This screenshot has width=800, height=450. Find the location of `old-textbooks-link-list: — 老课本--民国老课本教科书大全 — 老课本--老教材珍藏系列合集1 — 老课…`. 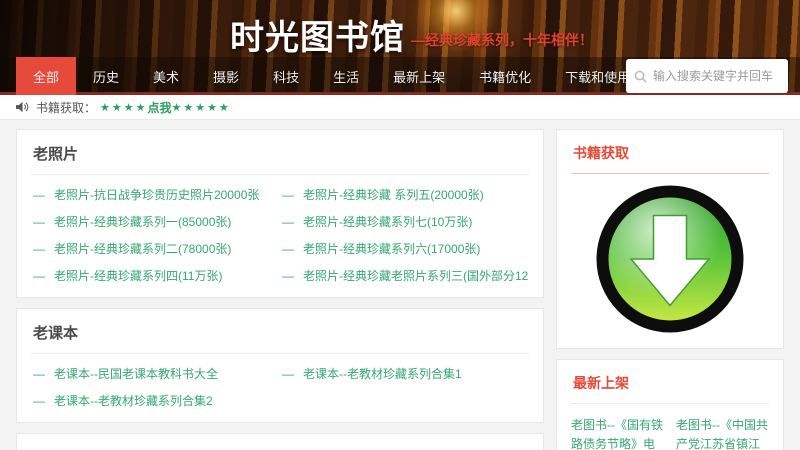

old-textbooks-link-list: — 老课本--民国老课本教科书大全 — 老课本--老教材珍藏系列合集1 — 老课… is located at coordinates (280, 388).